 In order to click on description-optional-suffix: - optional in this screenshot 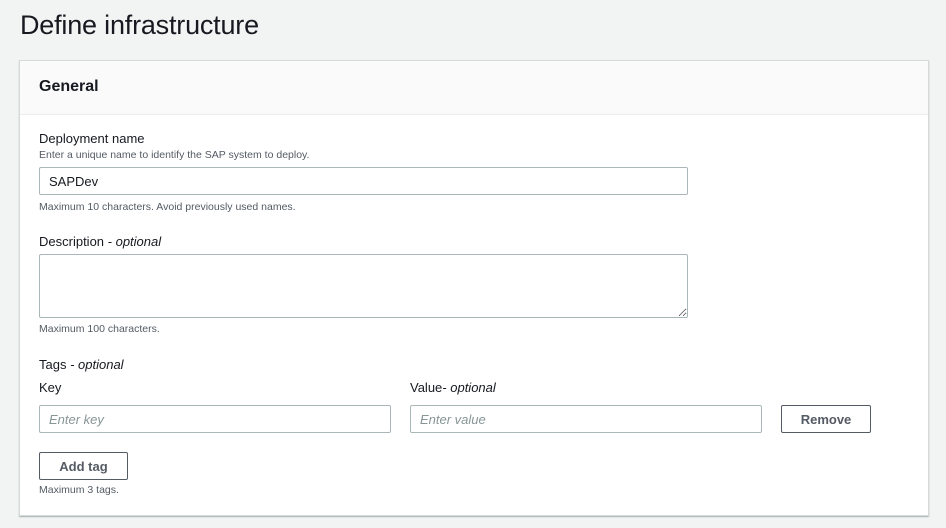, I will do `click(134, 241)`.